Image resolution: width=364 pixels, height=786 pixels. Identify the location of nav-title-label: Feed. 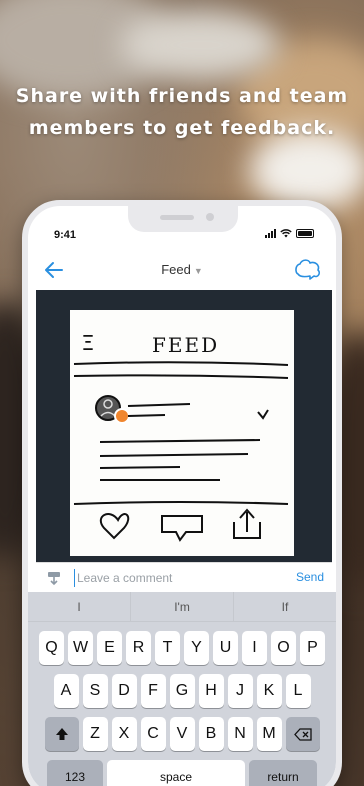
(176, 269).